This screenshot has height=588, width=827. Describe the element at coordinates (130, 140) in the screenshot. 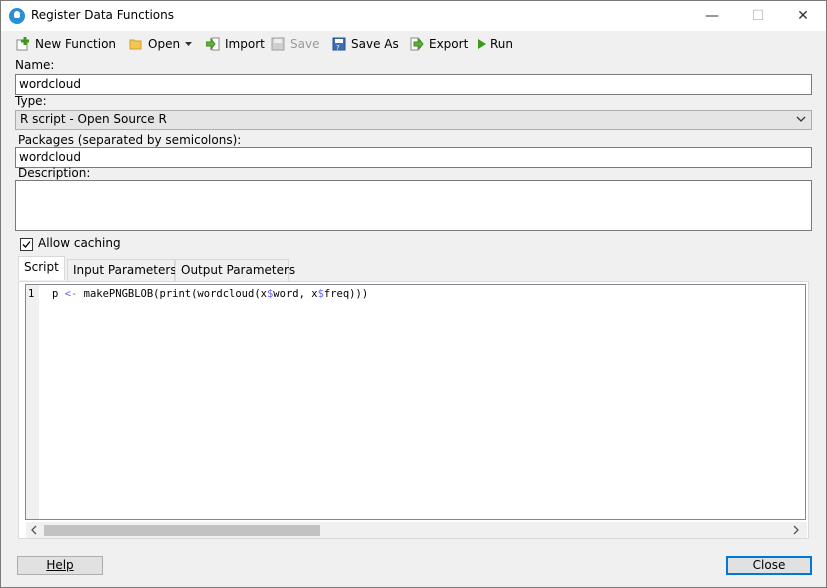

I see `packages-label: Packages (separated by semicolons):` at that location.